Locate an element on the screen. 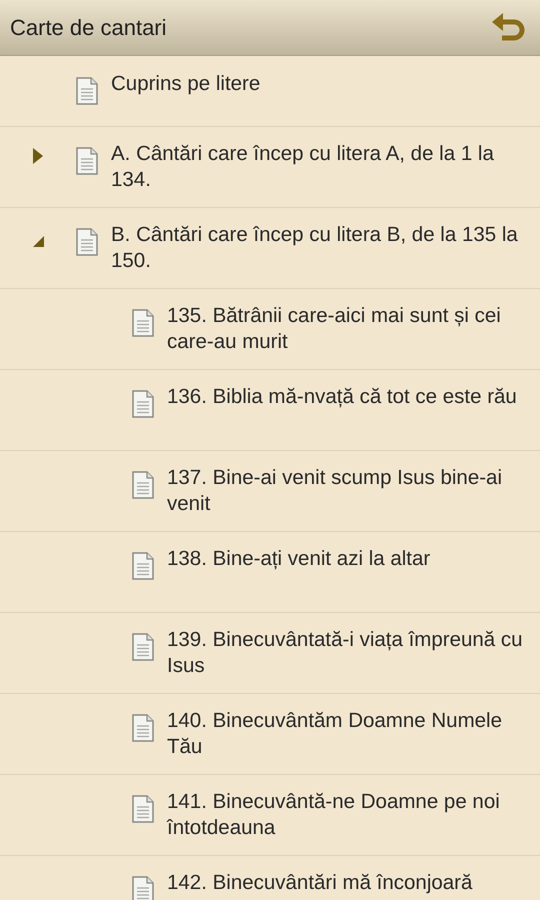  item-title: Cuprins pe litere is located at coordinates (186, 84).